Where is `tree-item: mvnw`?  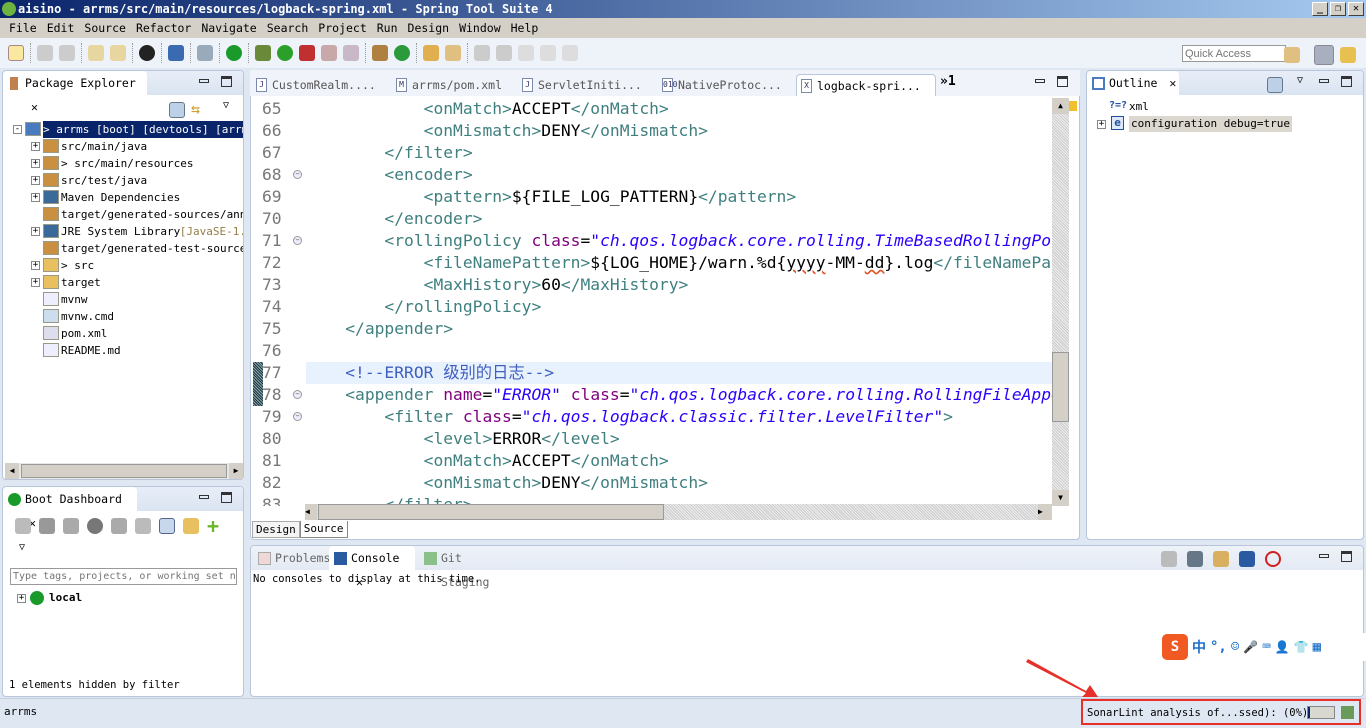
tree-item: mvnw is located at coordinates (123, 299).